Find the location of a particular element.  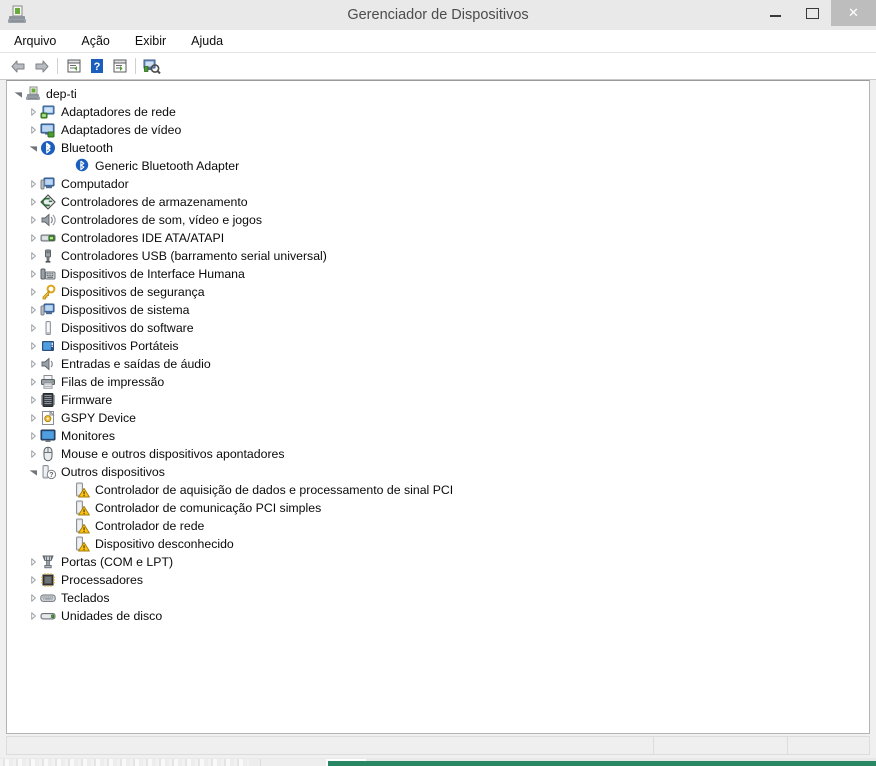

audio-io-icon is located at coordinates (48, 364).